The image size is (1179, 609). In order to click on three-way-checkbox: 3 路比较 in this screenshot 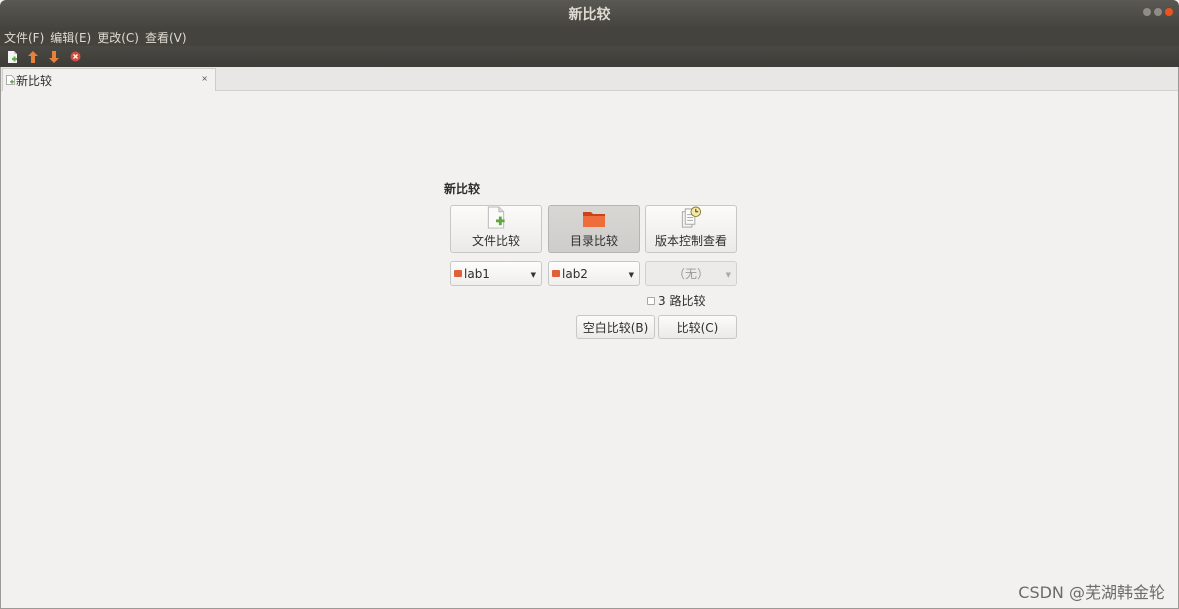, I will do `click(676, 300)`.